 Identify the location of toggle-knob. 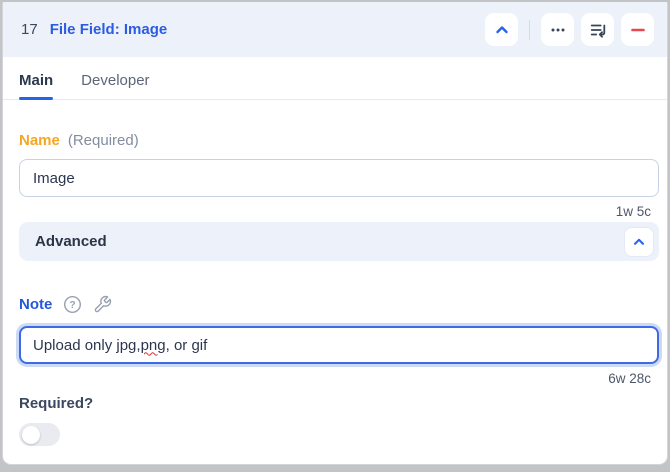
(30, 434).